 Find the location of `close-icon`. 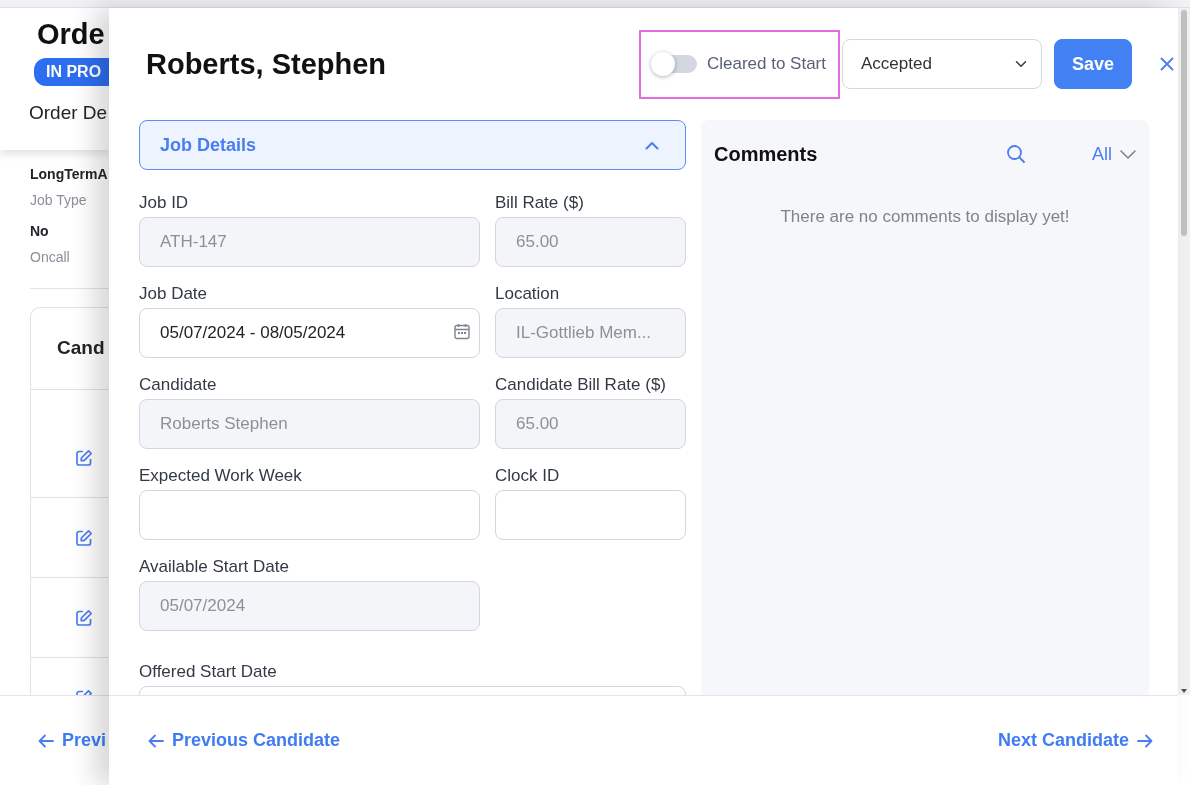

close-icon is located at coordinates (1167, 64).